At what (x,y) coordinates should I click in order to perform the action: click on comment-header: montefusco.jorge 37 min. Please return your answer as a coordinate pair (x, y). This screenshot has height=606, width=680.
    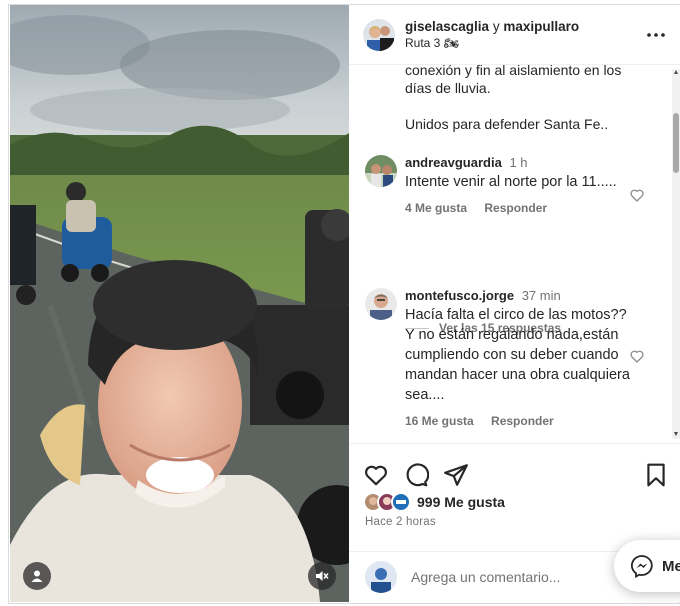
    Looking at the image, I should click on (518, 295).